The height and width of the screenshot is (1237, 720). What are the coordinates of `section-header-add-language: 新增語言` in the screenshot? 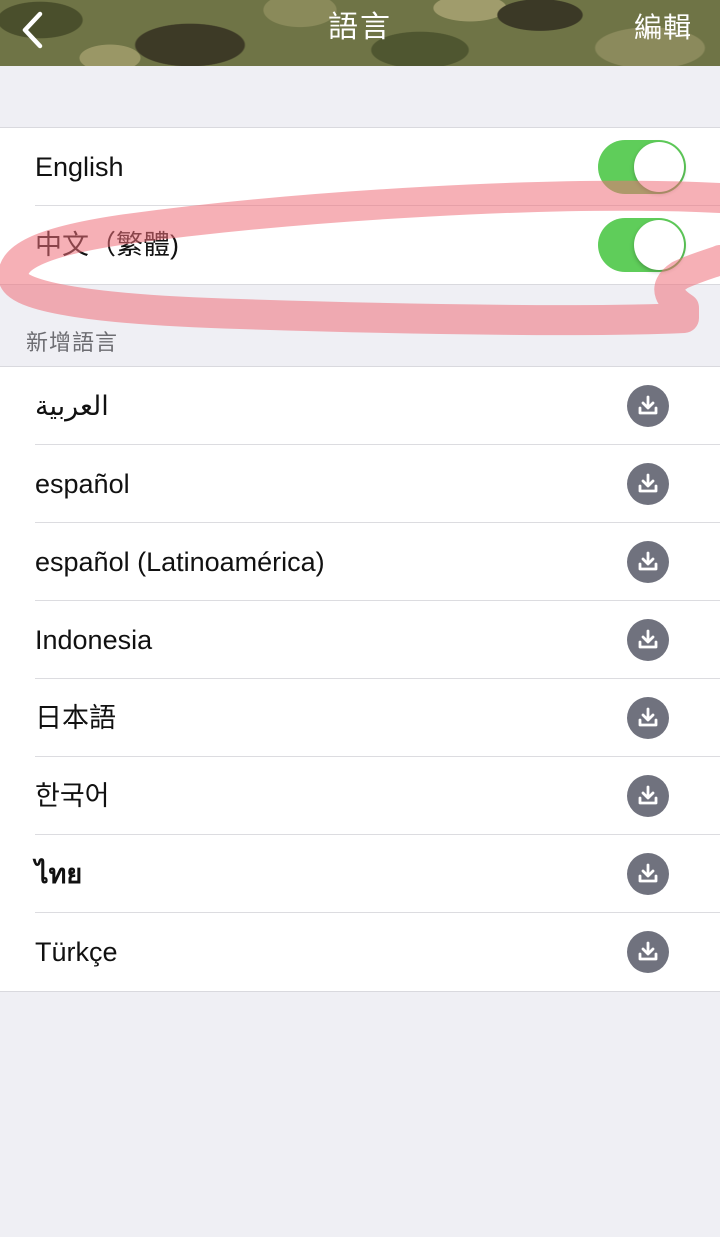 It's located at (72, 343).